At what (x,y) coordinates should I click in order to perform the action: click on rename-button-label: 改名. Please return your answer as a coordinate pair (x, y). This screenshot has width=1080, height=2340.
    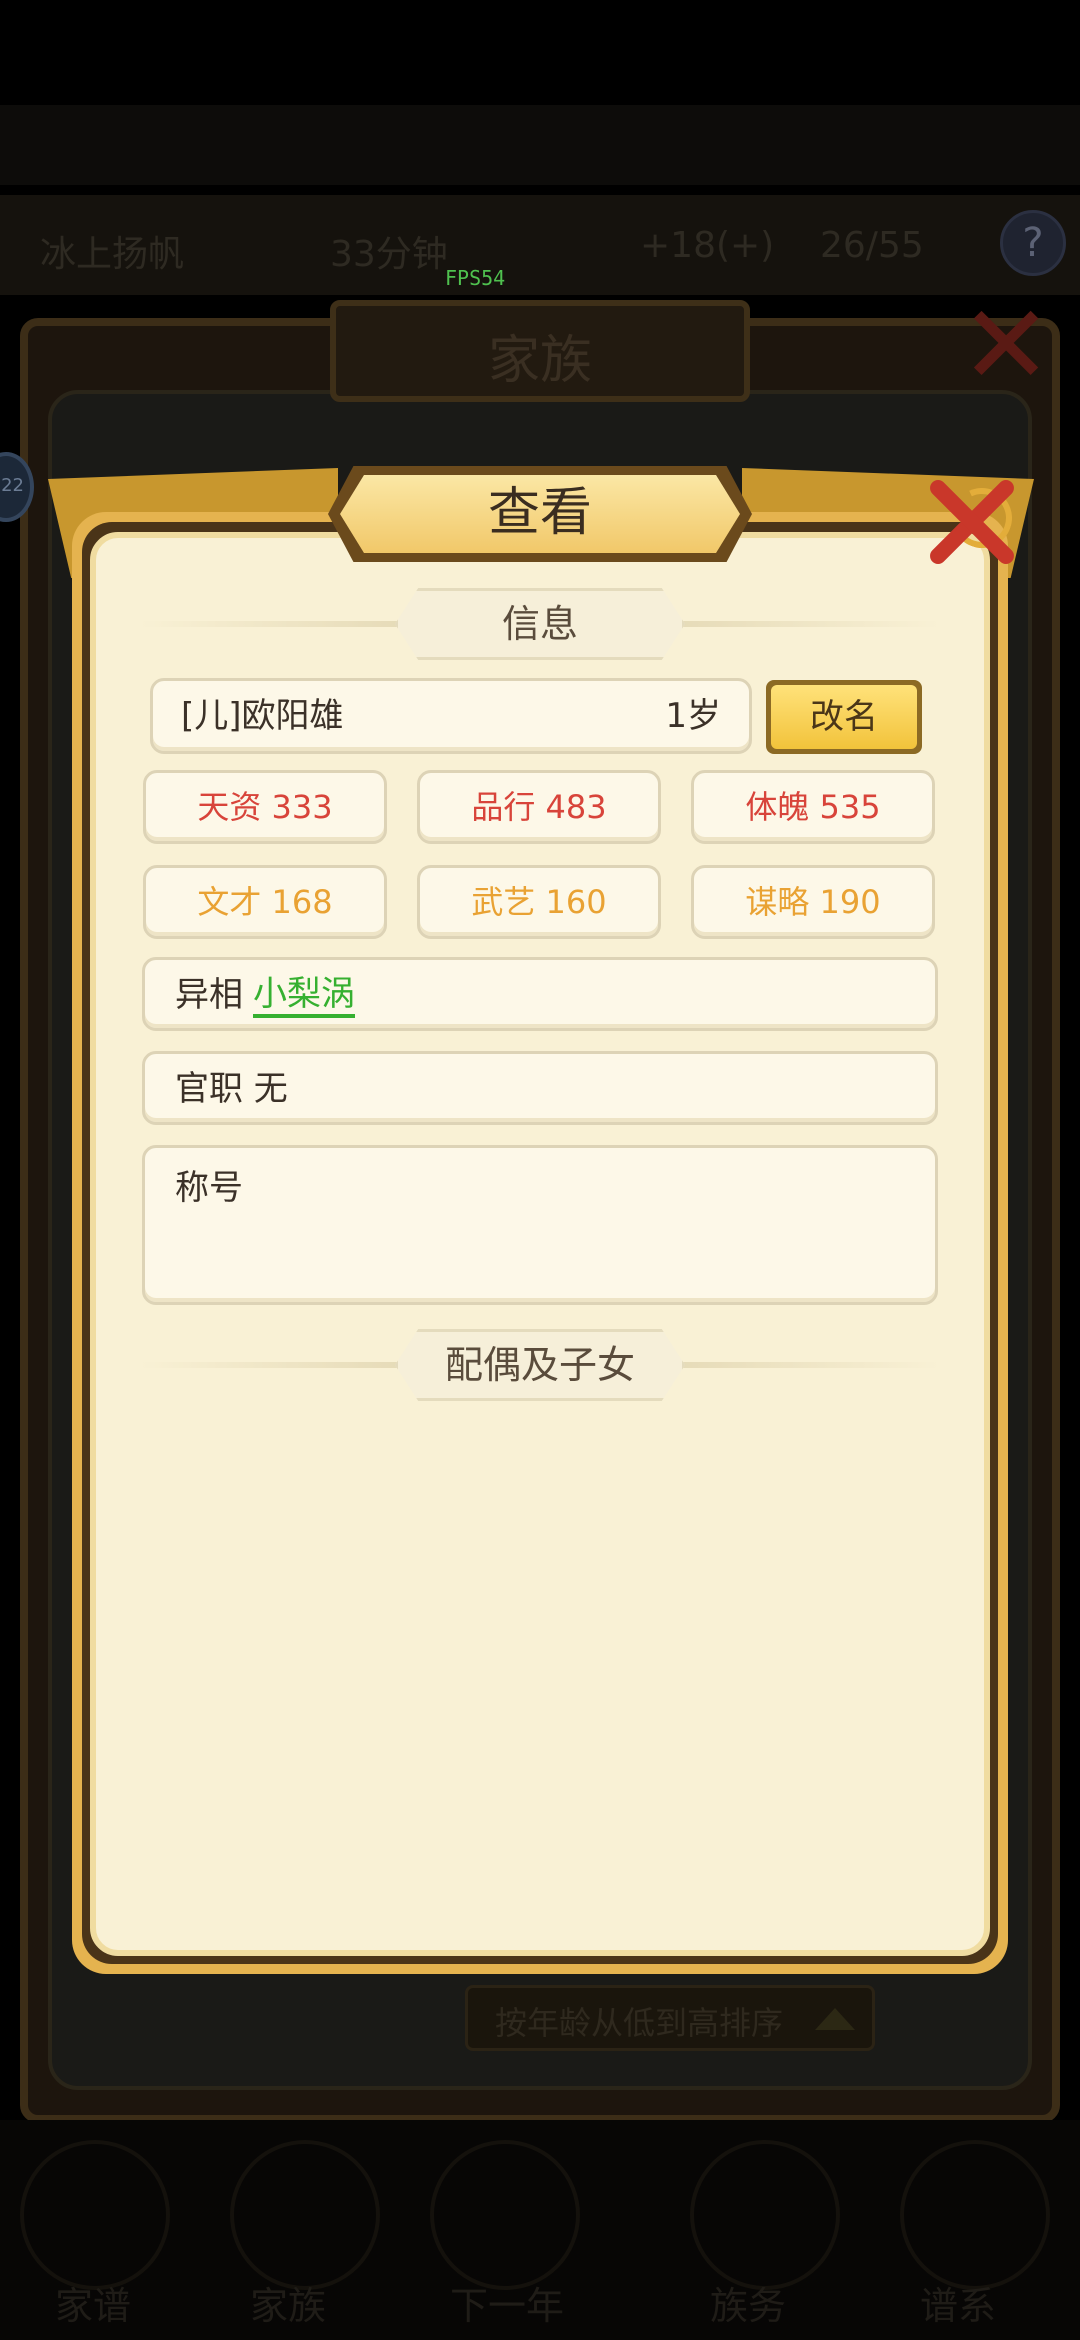
    Looking at the image, I should click on (844, 717).